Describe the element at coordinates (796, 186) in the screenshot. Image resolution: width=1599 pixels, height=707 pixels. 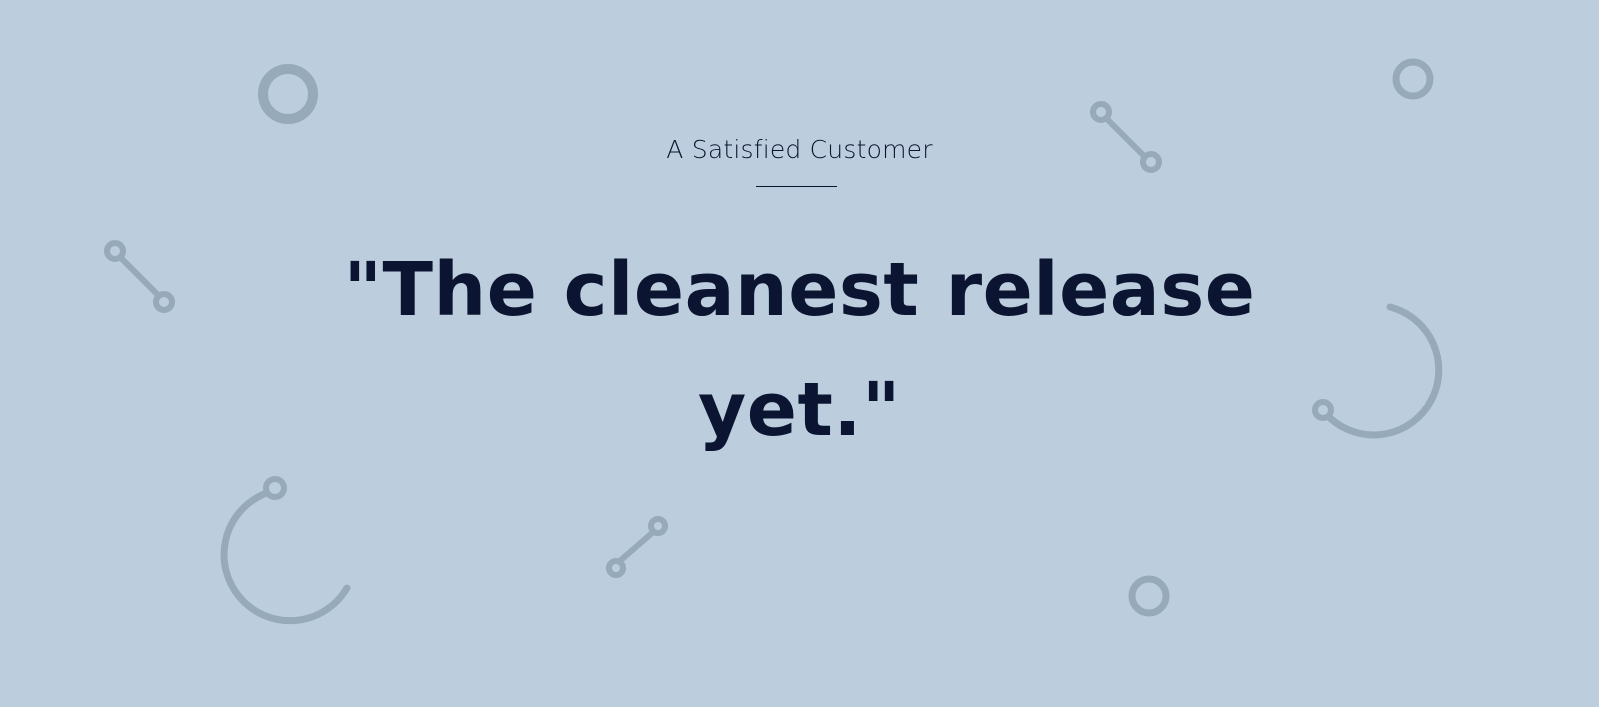
I see `eyebrow-divider` at that location.